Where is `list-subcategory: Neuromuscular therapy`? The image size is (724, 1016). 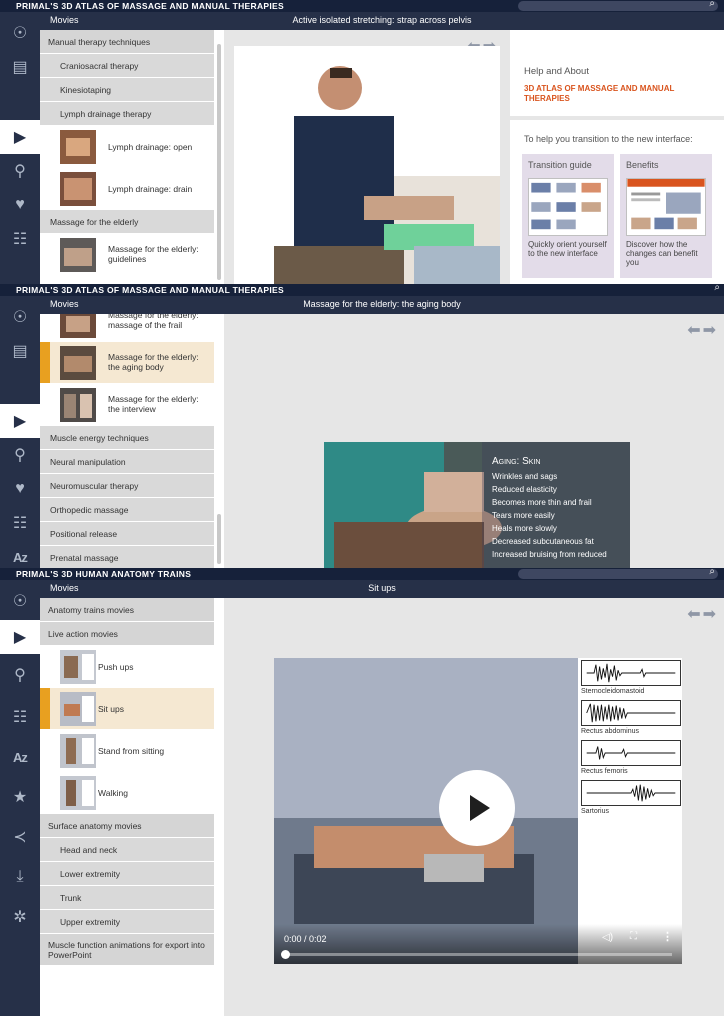
list-subcategory: Neuromuscular therapy is located at coordinates (127, 486).